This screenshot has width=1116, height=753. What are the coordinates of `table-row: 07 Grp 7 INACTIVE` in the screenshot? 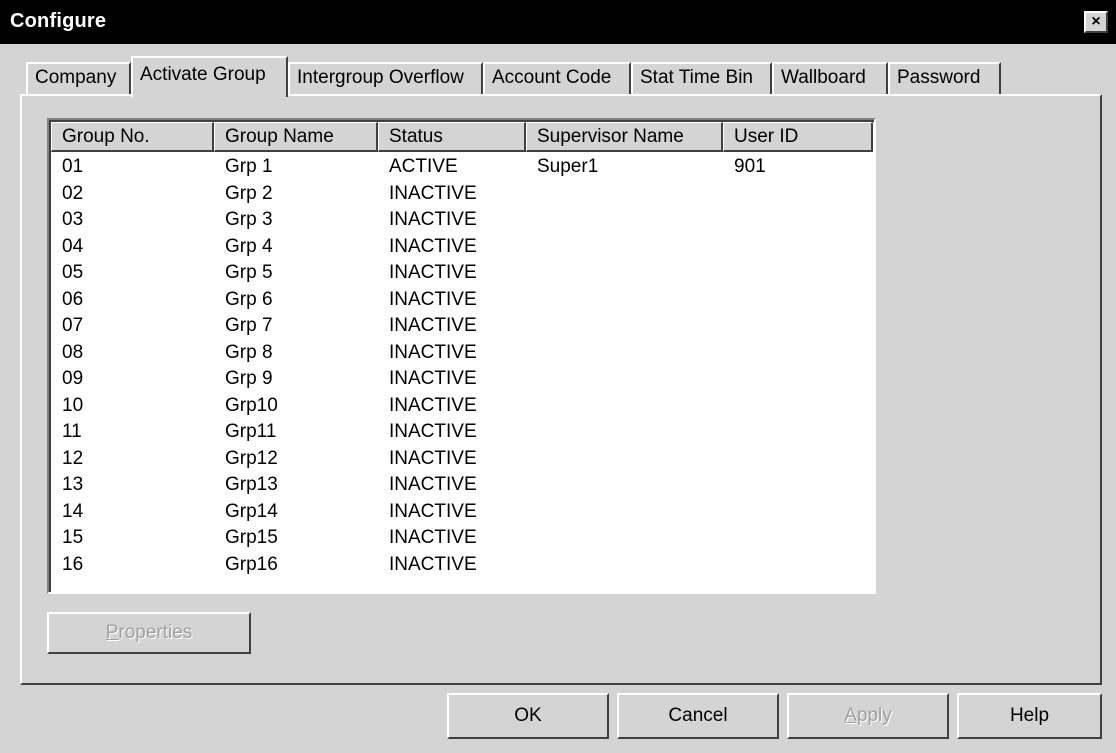 It's located at (462, 326).